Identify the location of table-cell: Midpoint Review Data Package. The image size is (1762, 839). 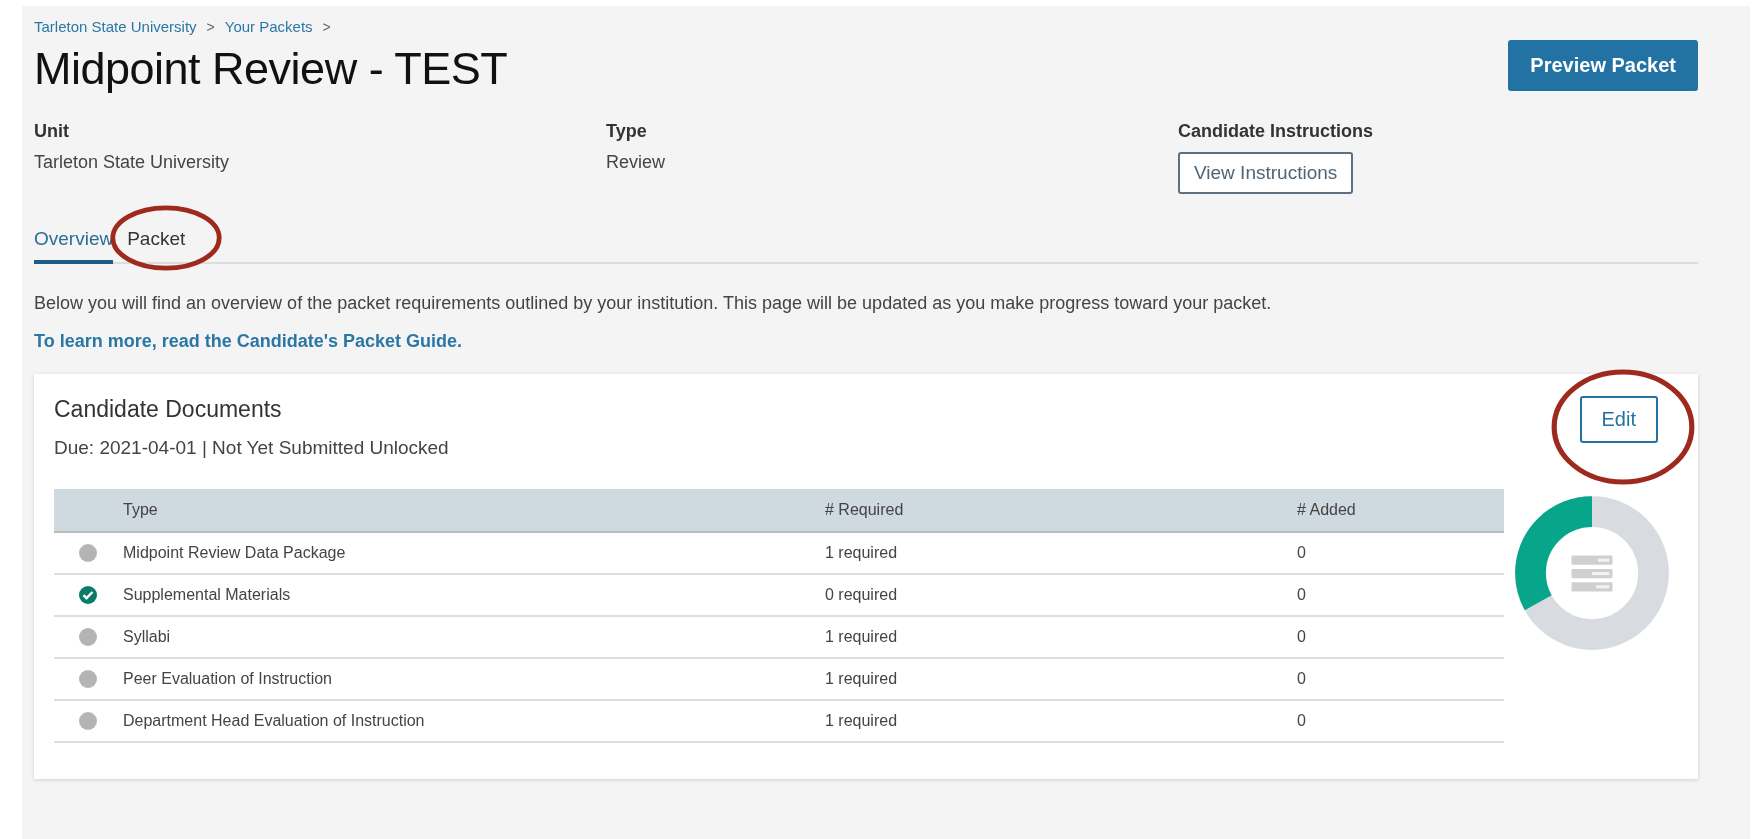
(473, 553).